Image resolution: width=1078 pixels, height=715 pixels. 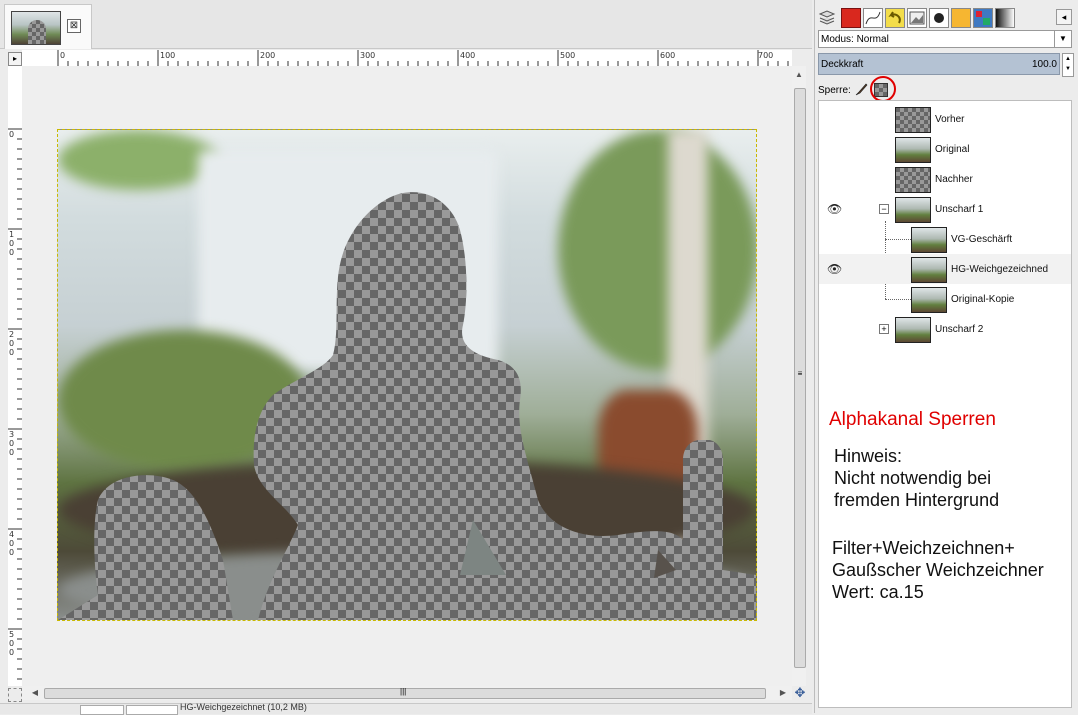 What do you see at coordinates (12, 243) in the screenshot?
I see `vruler-label: 100` at bounding box center [12, 243].